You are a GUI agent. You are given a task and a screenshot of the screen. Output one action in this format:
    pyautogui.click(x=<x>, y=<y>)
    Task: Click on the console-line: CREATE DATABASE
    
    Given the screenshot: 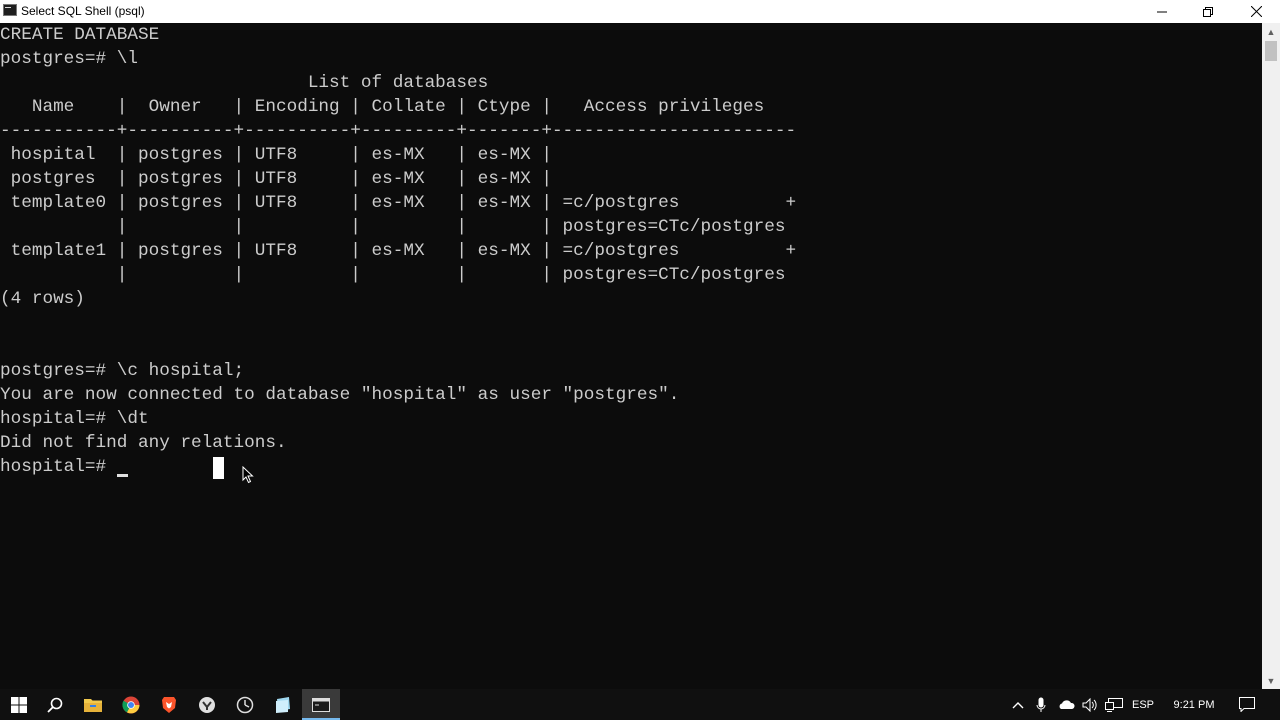 What is the action you would take?
    pyautogui.click(x=80, y=35)
    